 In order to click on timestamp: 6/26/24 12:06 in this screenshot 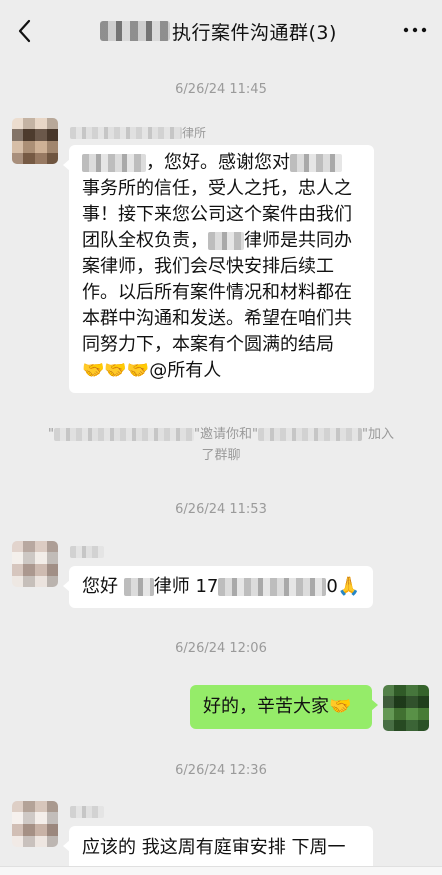, I will do `click(221, 648)`.